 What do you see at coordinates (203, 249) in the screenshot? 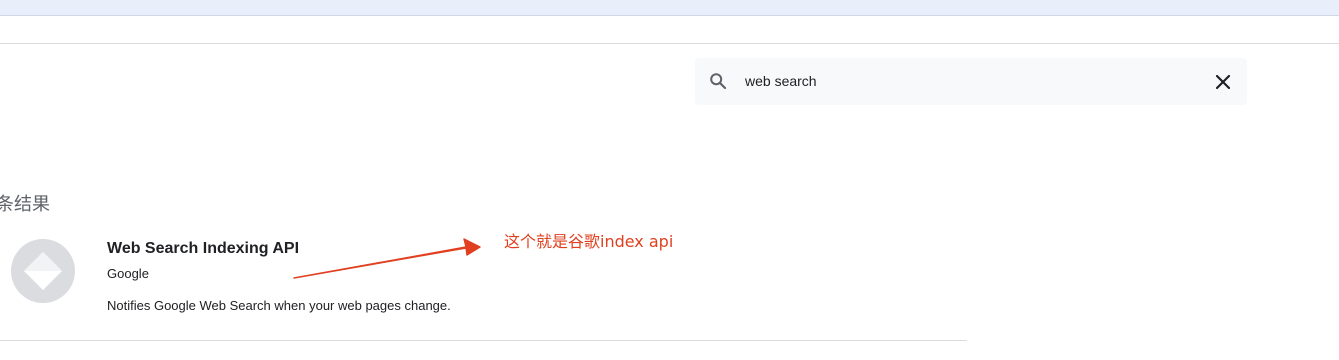
I see `result-title: Web Search Indexing API` at bounding box center [203, 249].